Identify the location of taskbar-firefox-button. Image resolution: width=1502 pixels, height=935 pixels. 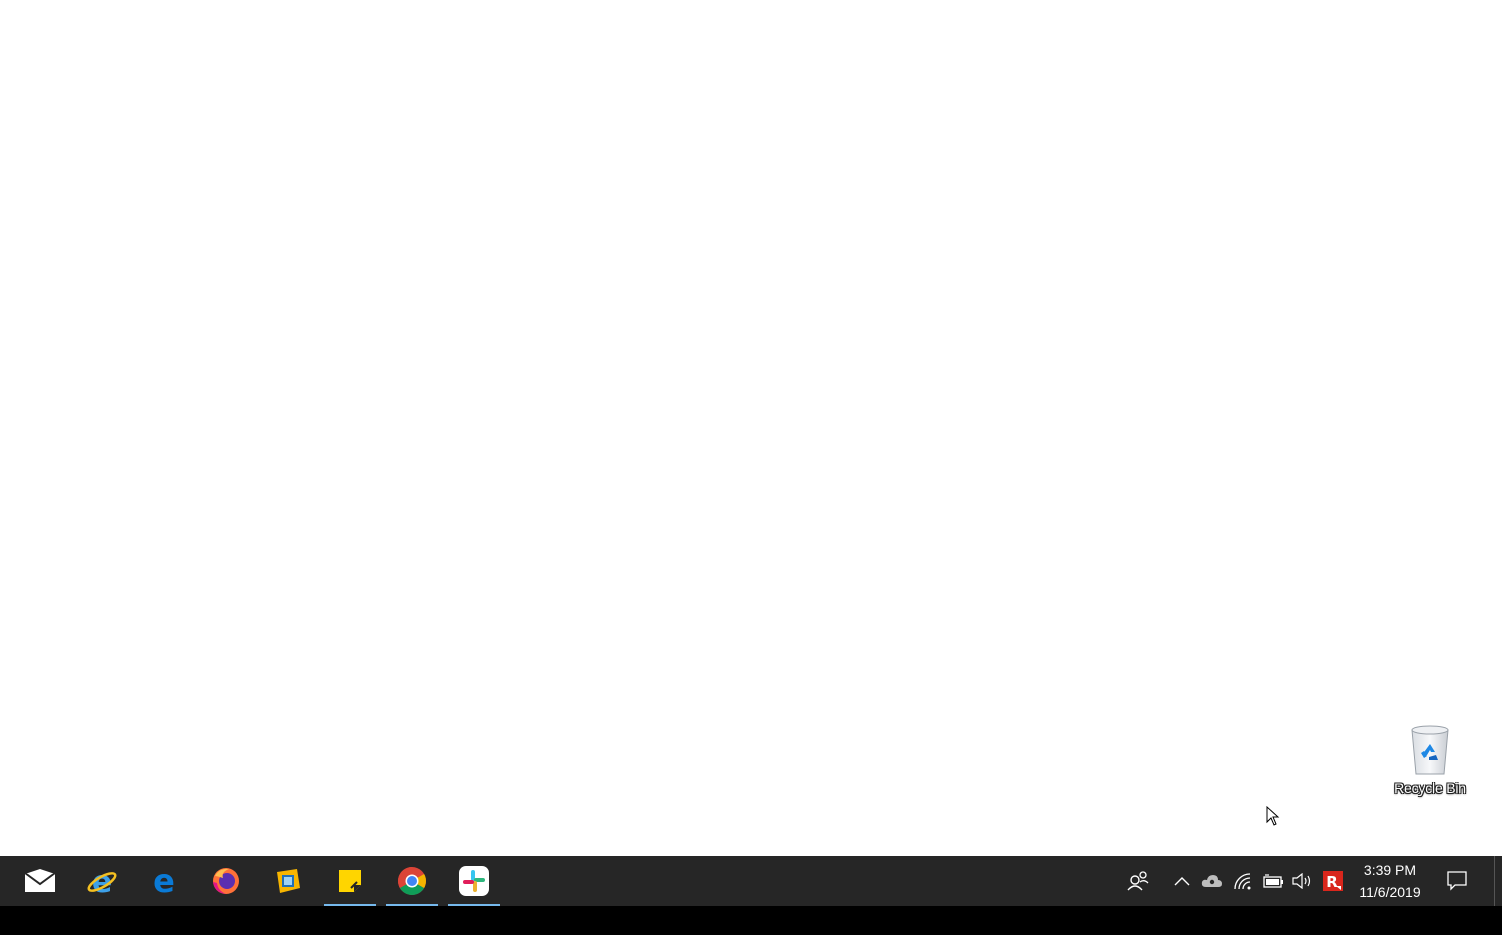
(226, 881).